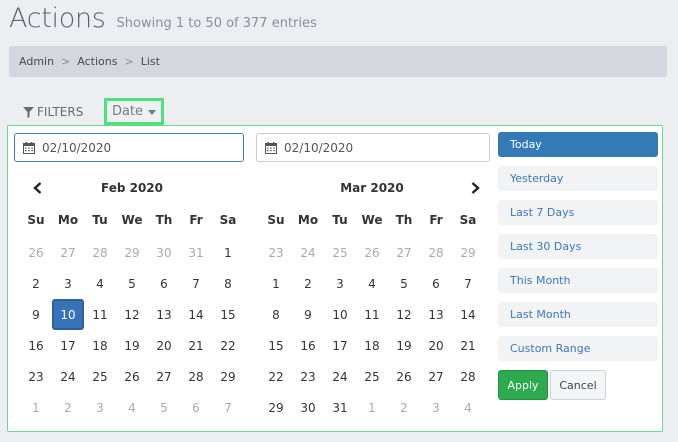 Image resolution: width=678 pixels, height=442 pixels. What do you see at coordinates (578, 385) in the screenshot?
I see `cancel-button: Cancel` at bounding box center [578, 385].